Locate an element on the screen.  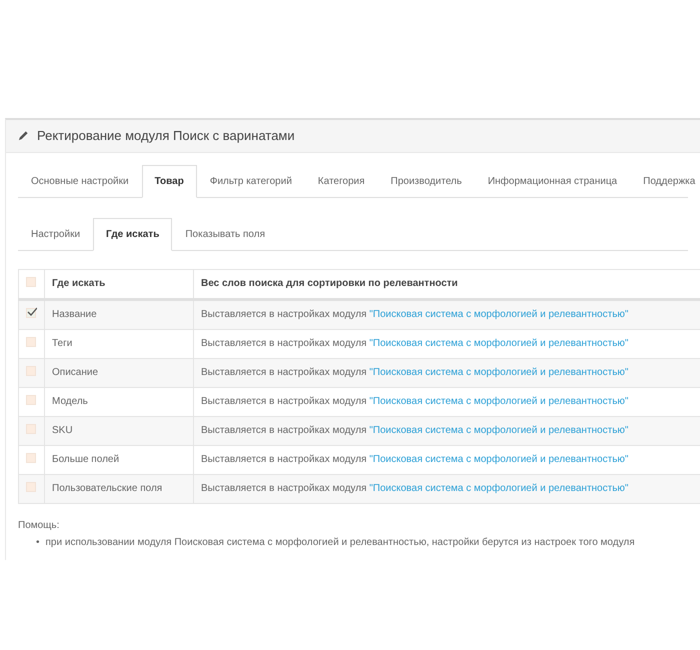
table-cell: Описание is located at coordinates (119, 372).